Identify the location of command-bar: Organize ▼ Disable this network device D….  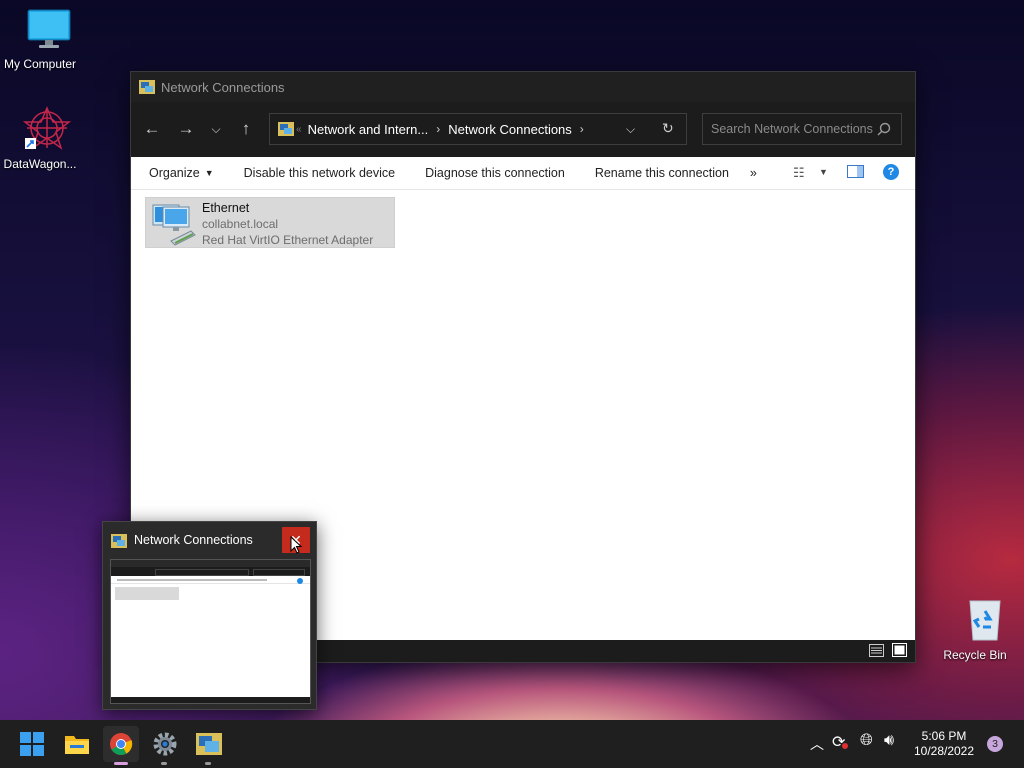
(523, 173).